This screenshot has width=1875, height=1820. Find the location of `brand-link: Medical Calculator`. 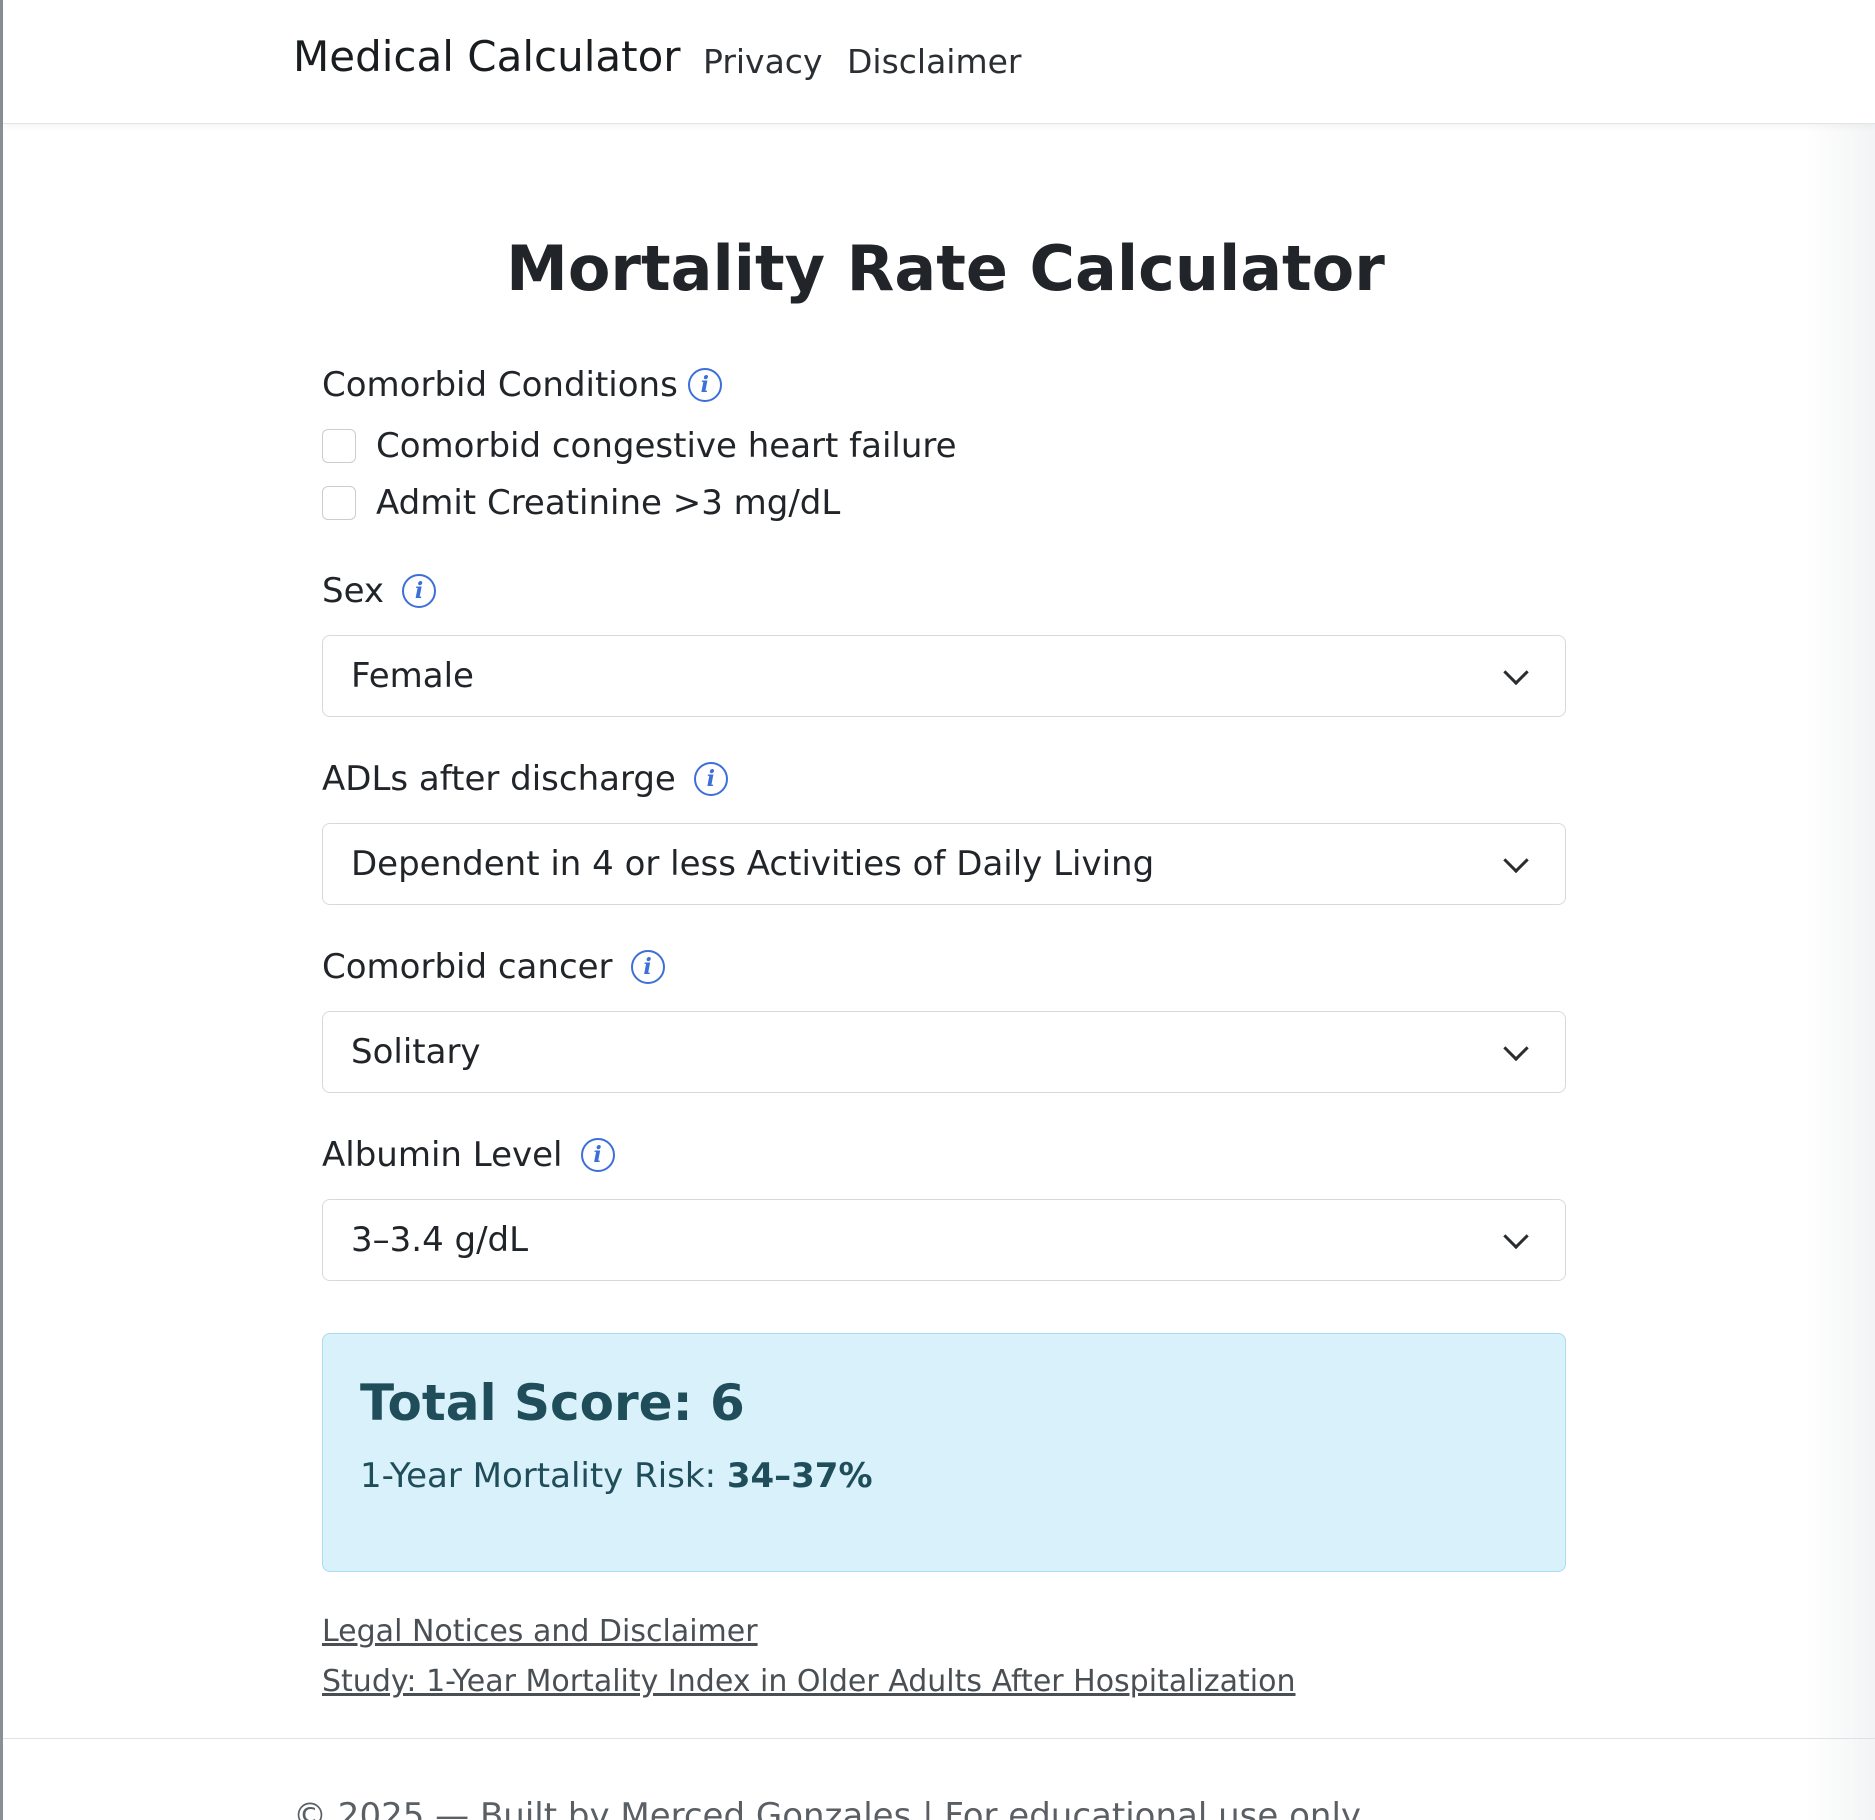

brand-link: Medical Calculator is located at coordinates (487, 56).